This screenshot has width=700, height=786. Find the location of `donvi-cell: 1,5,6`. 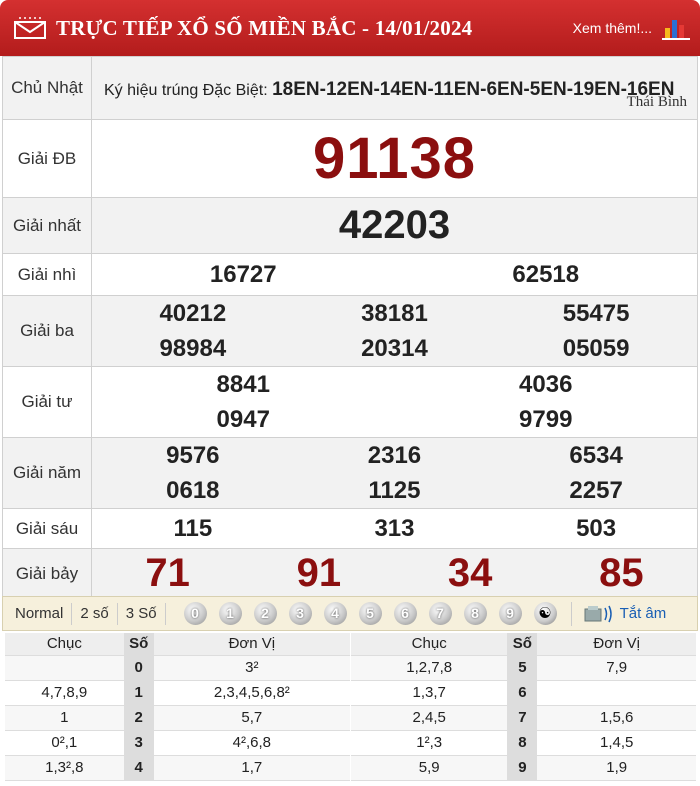

donvi-cell: 1,5,6 is located at coordinates (616, 718).